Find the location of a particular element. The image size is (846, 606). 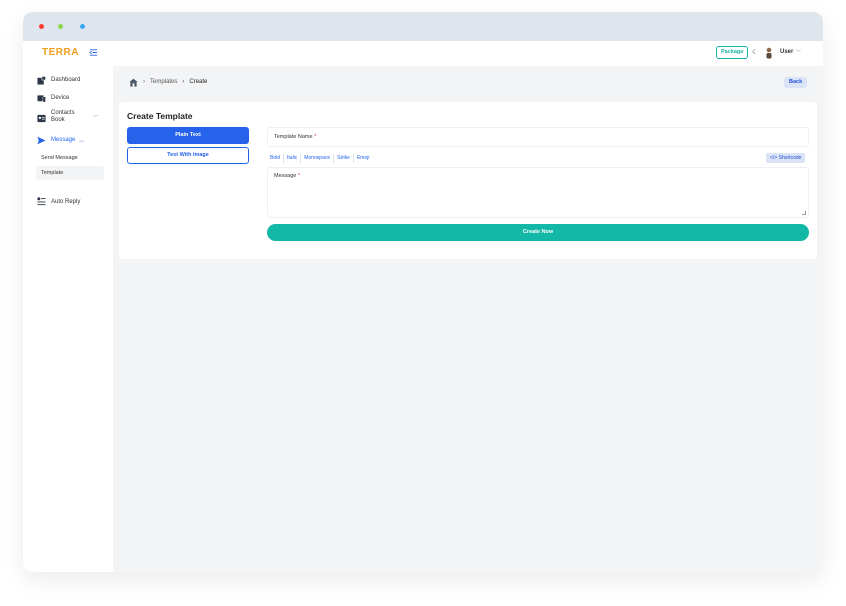

resize-handle-icon is located at coordinates (804, 213).